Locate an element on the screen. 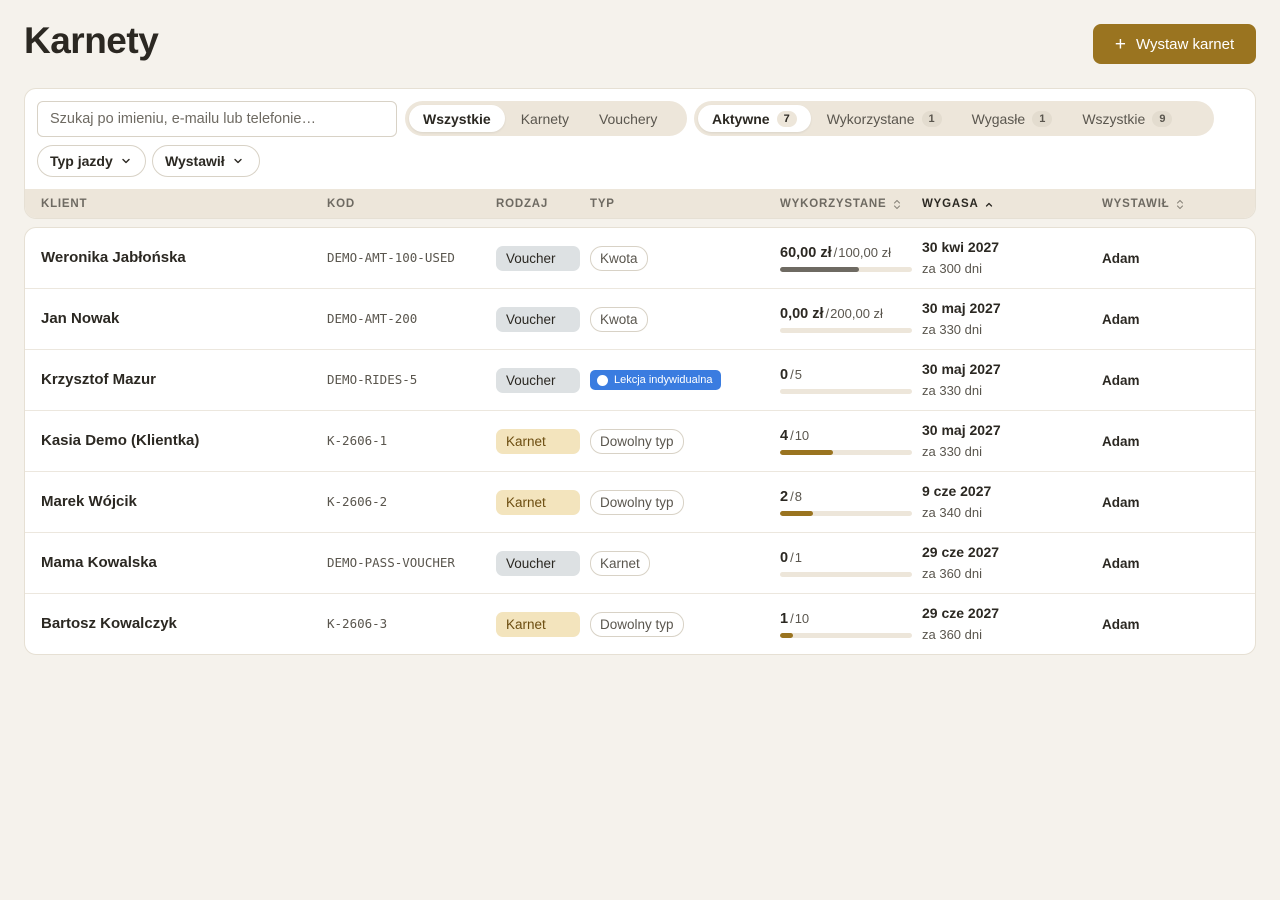 The height and width of the screenshot is (900, 1280). usage-total: 10 is located at coordinates (802, 435).